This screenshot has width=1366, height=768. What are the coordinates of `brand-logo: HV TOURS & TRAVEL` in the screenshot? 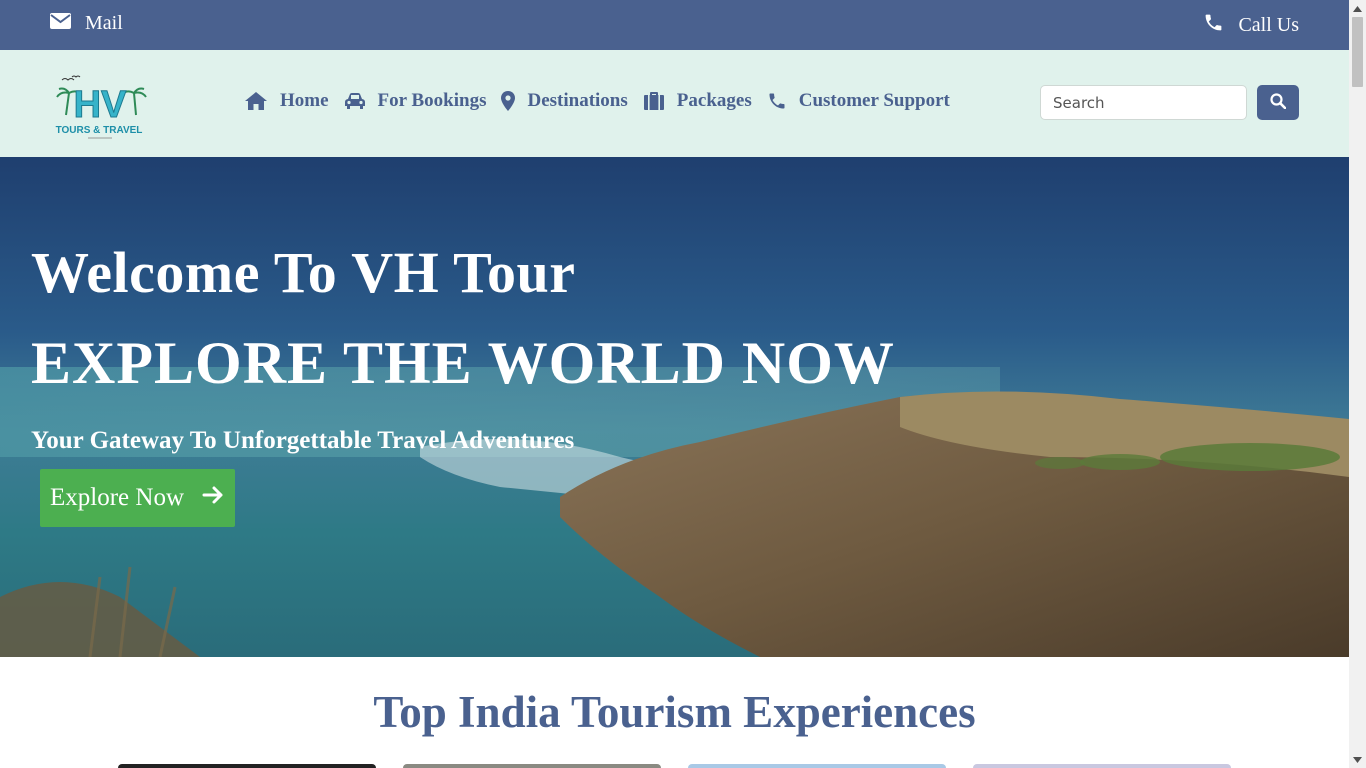 It's located at (100, 110).